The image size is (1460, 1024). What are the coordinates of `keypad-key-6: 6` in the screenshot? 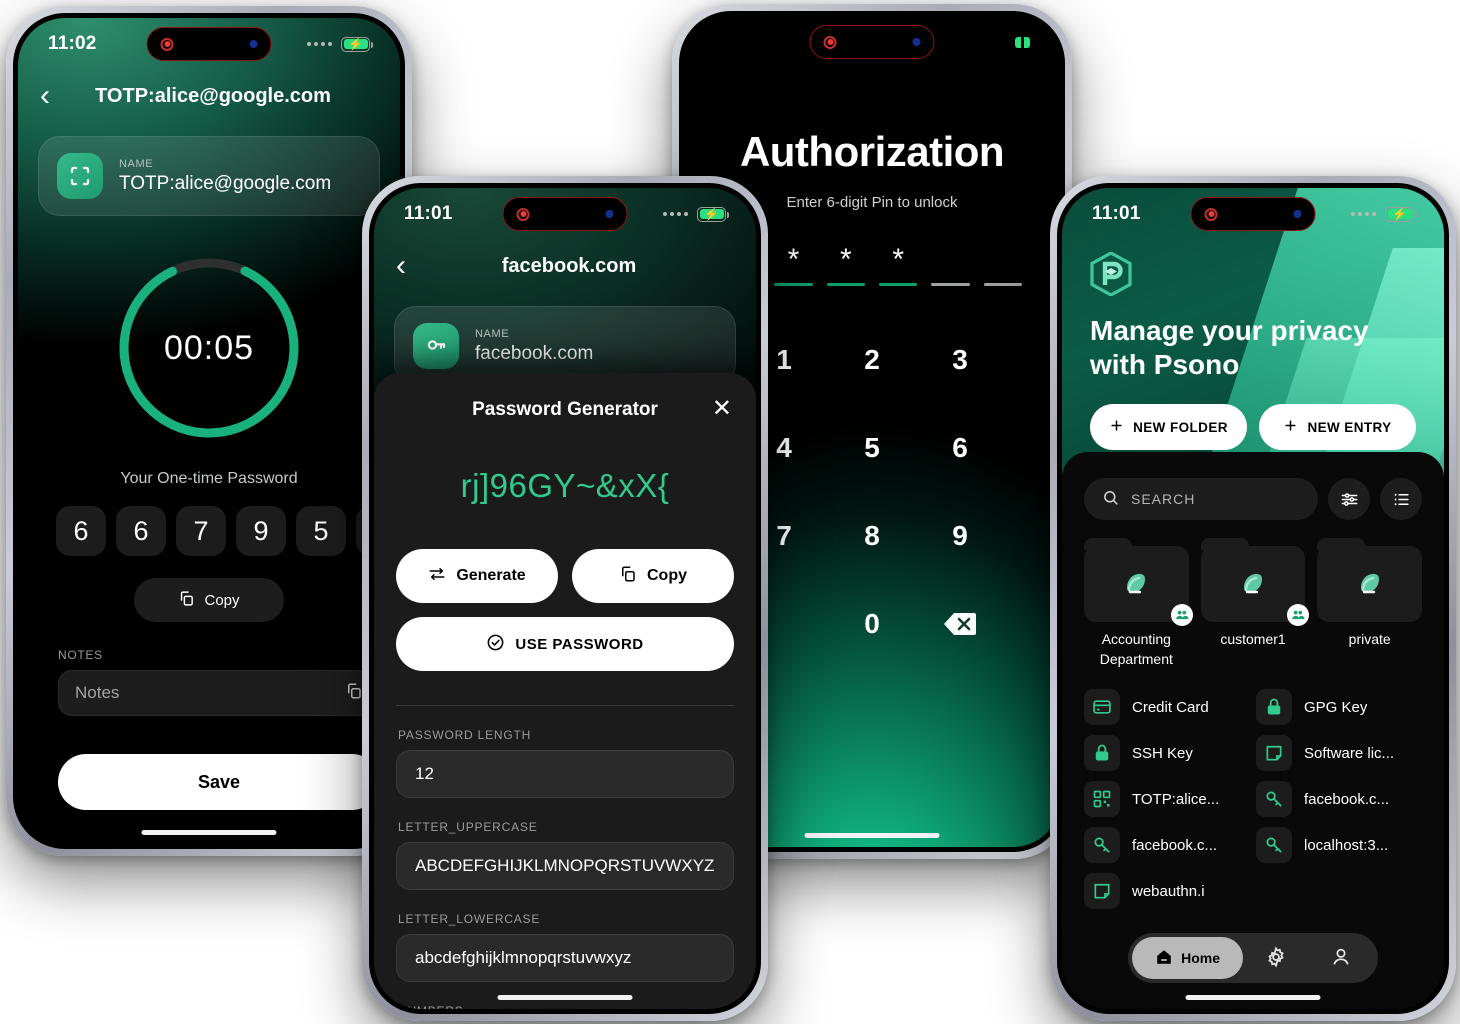 It's located at (960, 448).